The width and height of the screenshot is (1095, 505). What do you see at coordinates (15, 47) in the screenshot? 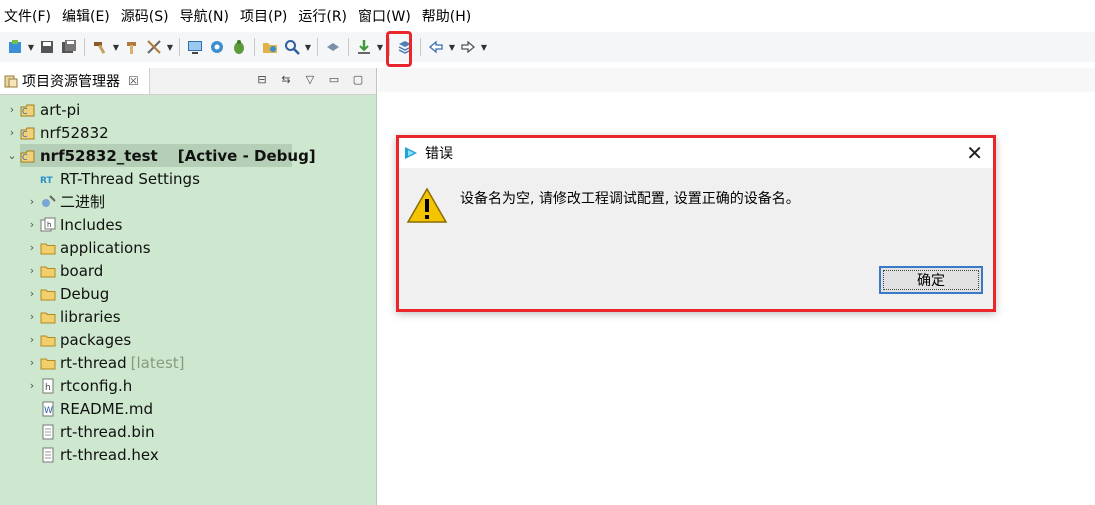
I see `new-icon` at bounding box center [15, 47].